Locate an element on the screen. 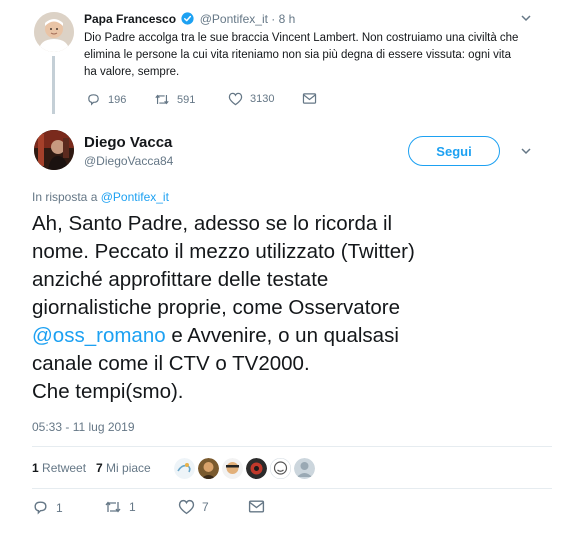  verified-badge-icon is located at coordinates (187, 20).